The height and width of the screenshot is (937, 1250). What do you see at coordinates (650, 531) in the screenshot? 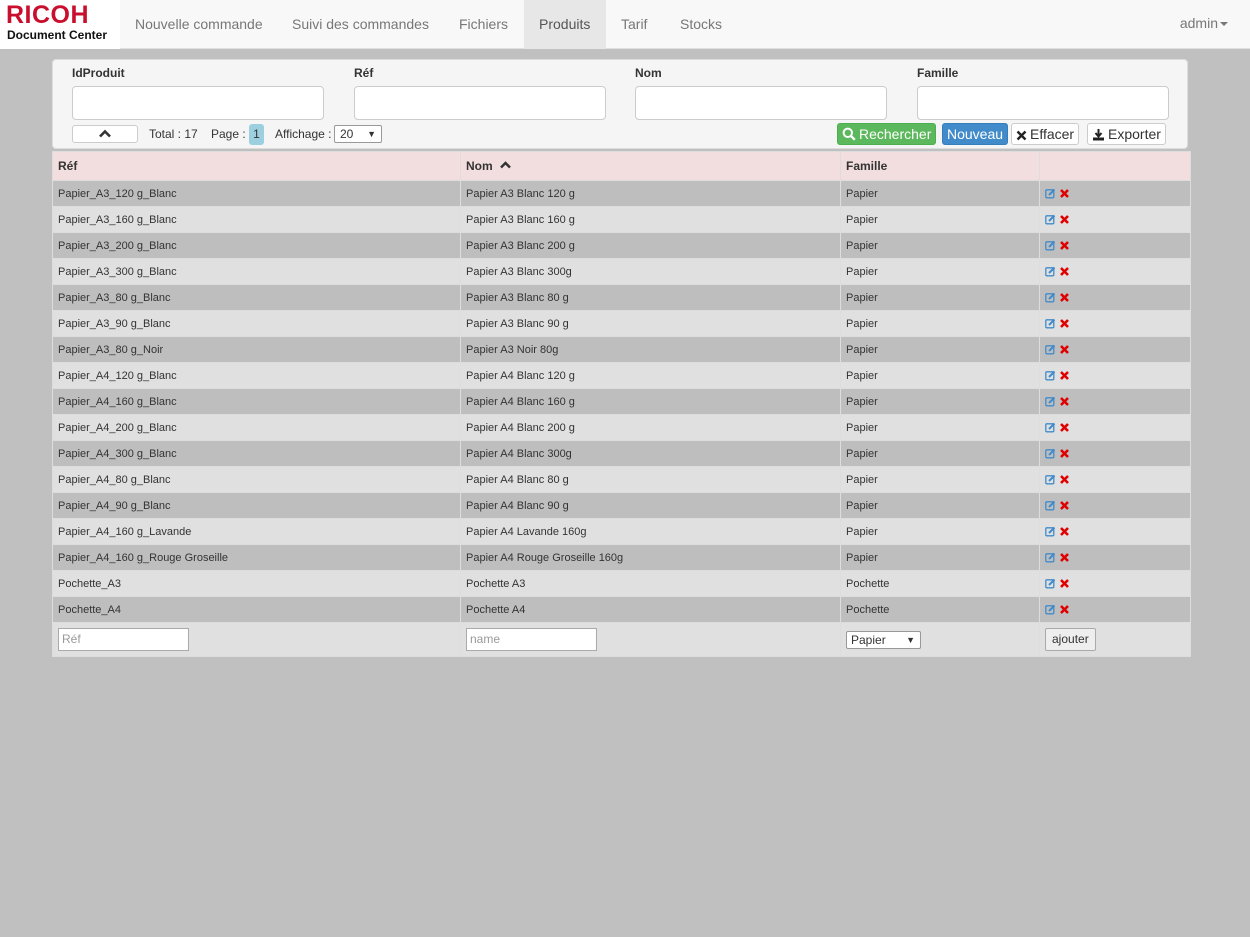
I see `cell-nom: Papier A4 Lavande 160g` at bounding box center [650, 531].